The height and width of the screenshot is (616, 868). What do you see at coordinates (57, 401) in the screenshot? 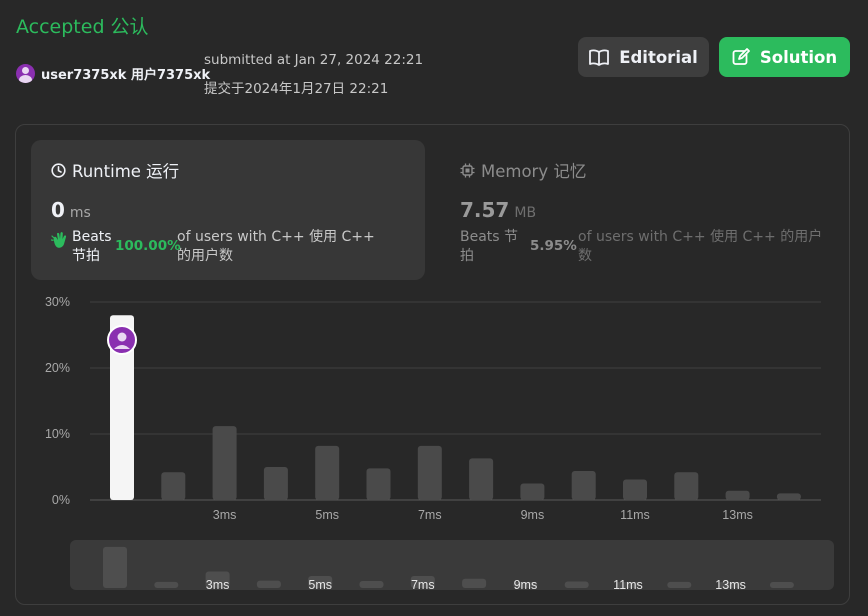
I see `chart-y-ticks: 0% 10% 20% 30%` at bounding box center [57, 401].